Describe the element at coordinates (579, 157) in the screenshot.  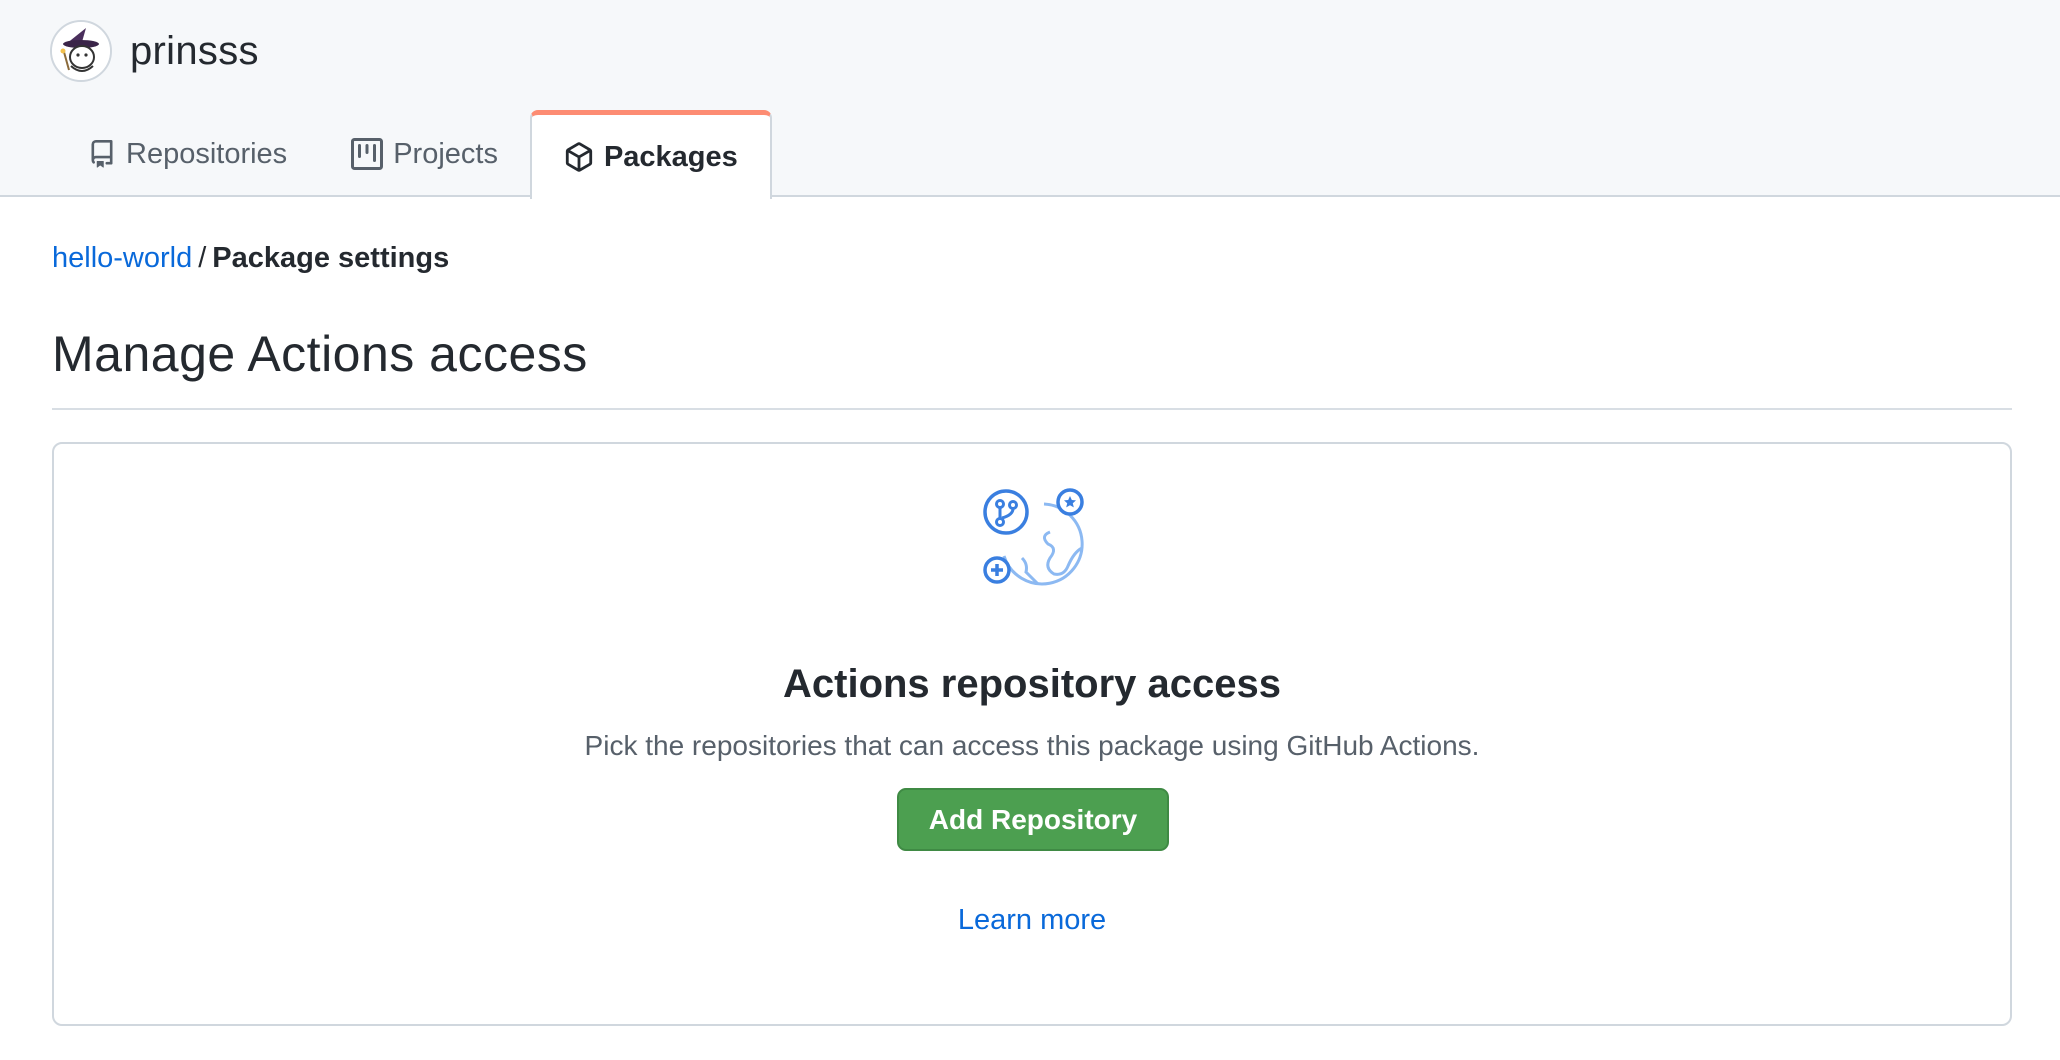
I see `package-icon` at that location.